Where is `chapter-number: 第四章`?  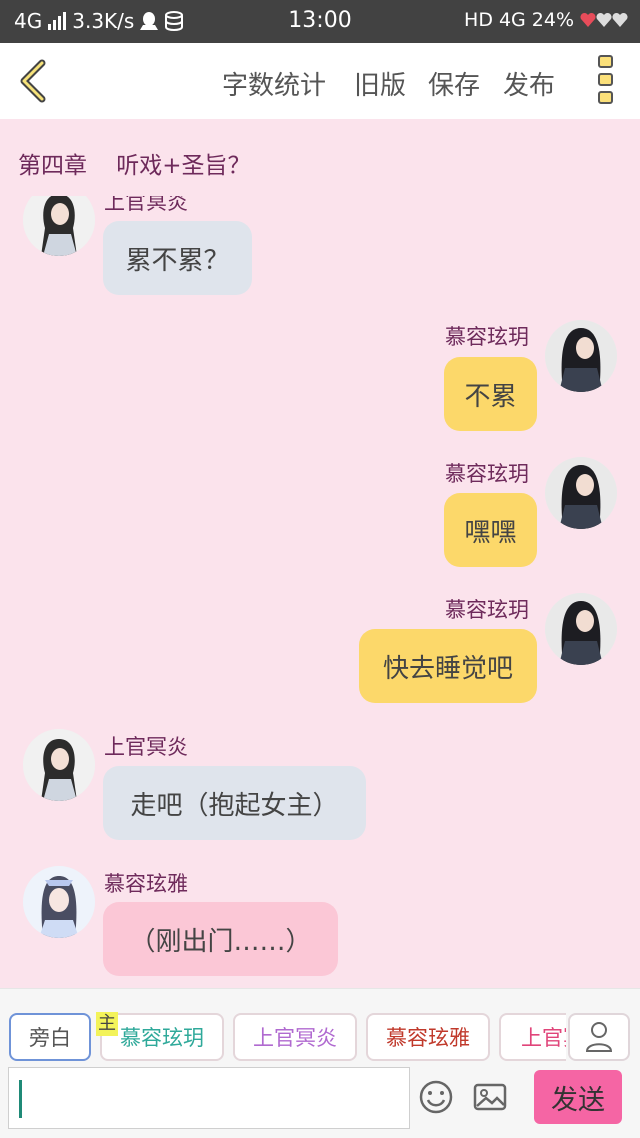 chapter-number: 第四章 is located at coordinates (52, 166).